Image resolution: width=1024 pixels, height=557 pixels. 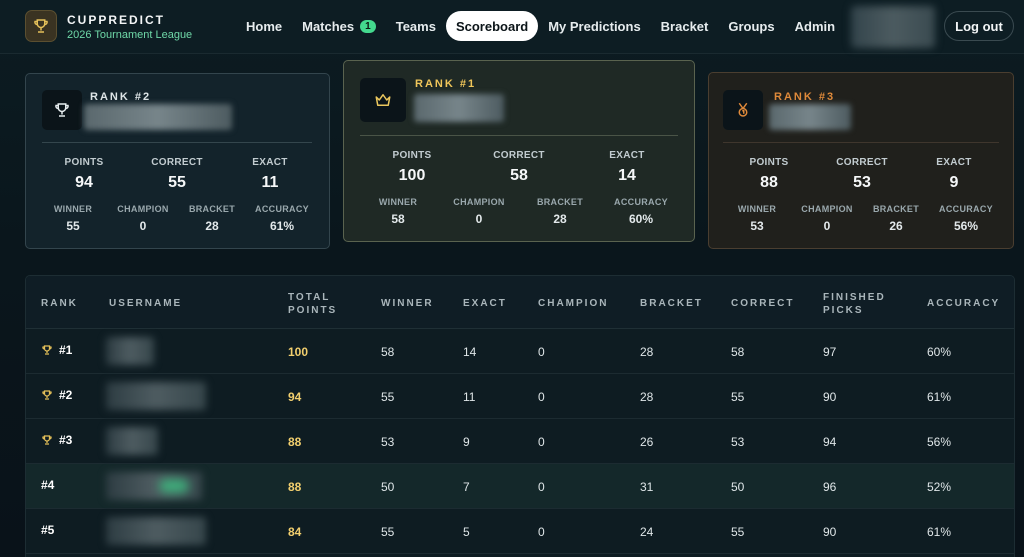 What do you see at coordinates (939, 532) in the screenshot?
I see `accuracy-cell: 61%` at bounding box center [939, 532].